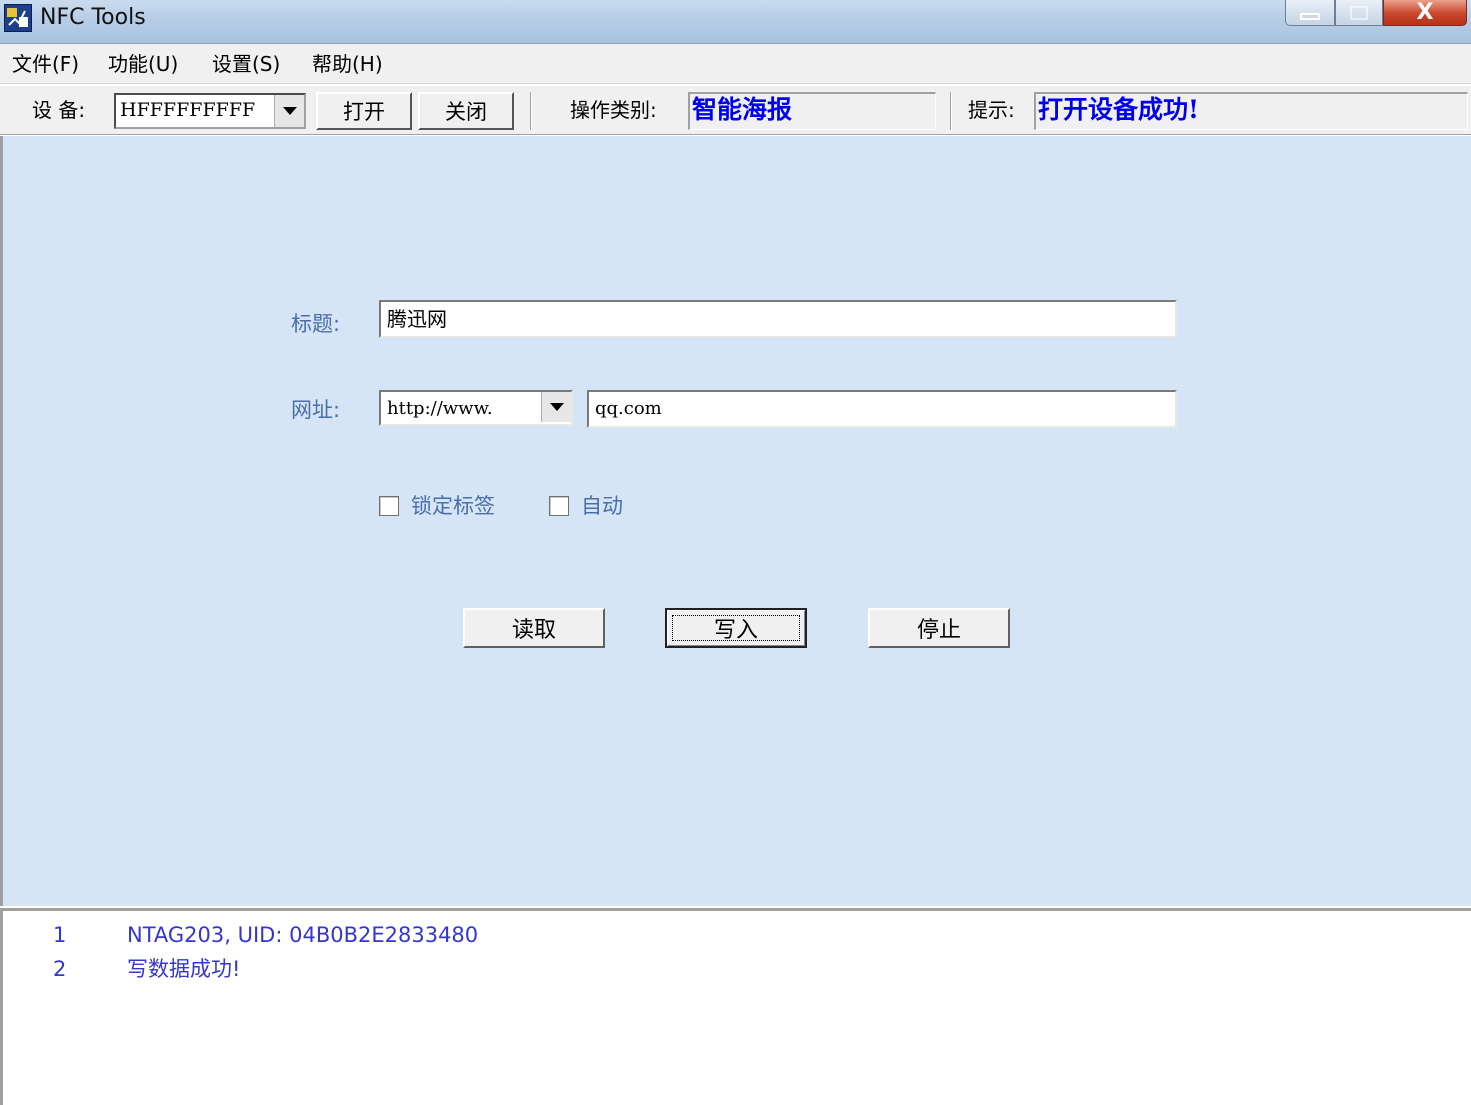 This screenshot has height=1105, width=1471. What do you see at coordinates (347, 64) in the screenshot?
I see `menu-help: 帮助(H)` at bounding box center [347, 64].